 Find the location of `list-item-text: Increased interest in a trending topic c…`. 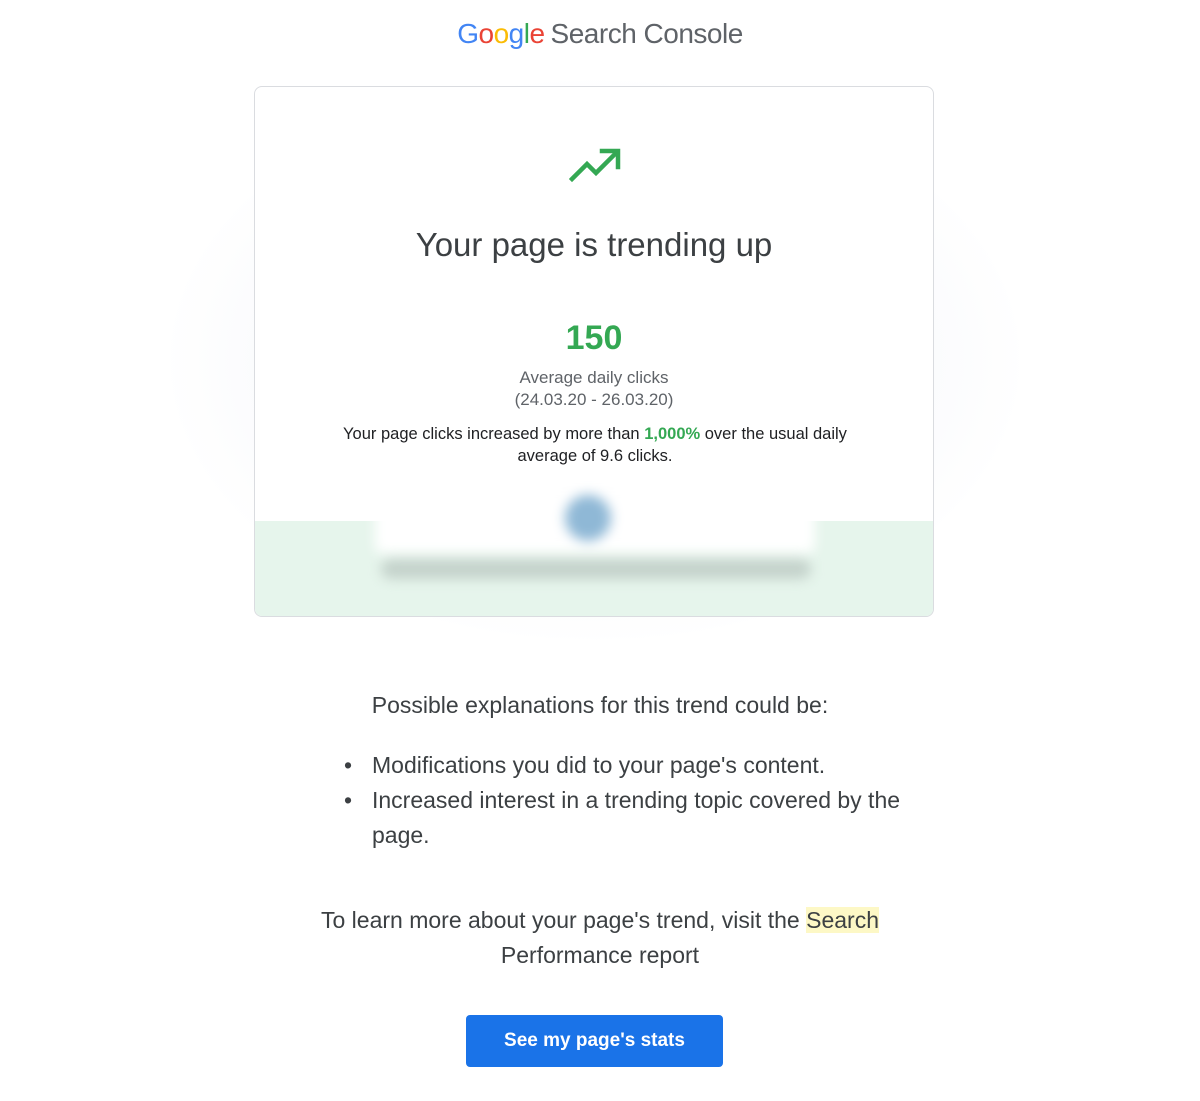

list-item-text: Increased interest in a trending topic c… is located at coordinates (636, 817).